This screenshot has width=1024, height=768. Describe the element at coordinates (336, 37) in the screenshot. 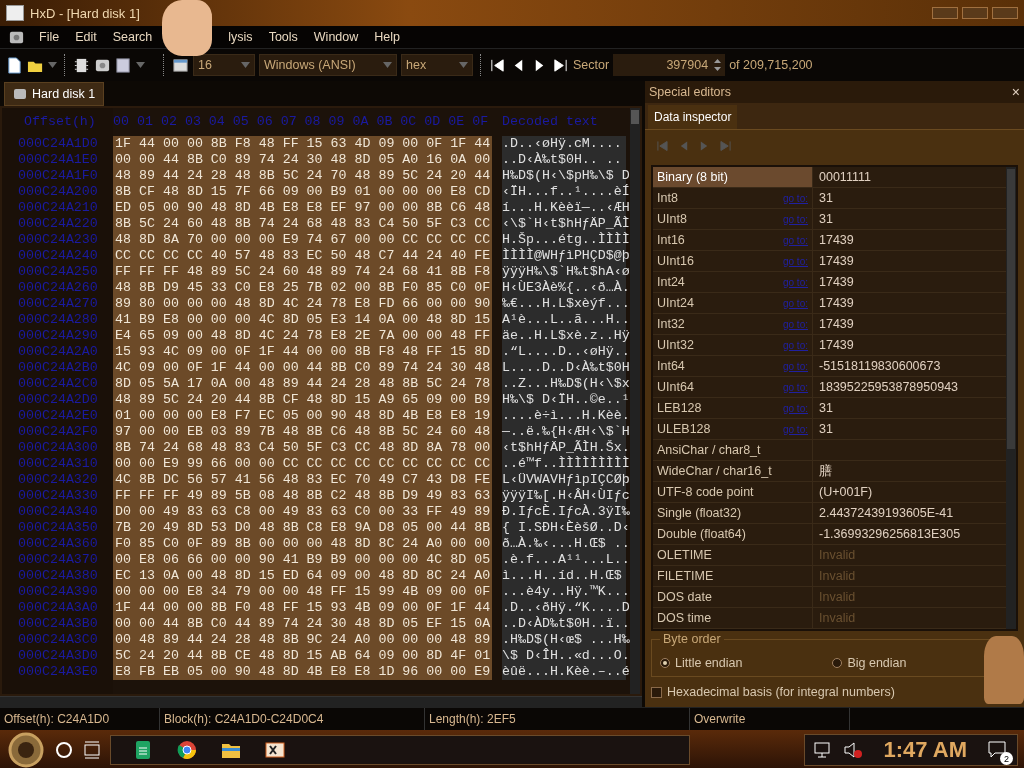

I see `menu-item: Window` at that location.